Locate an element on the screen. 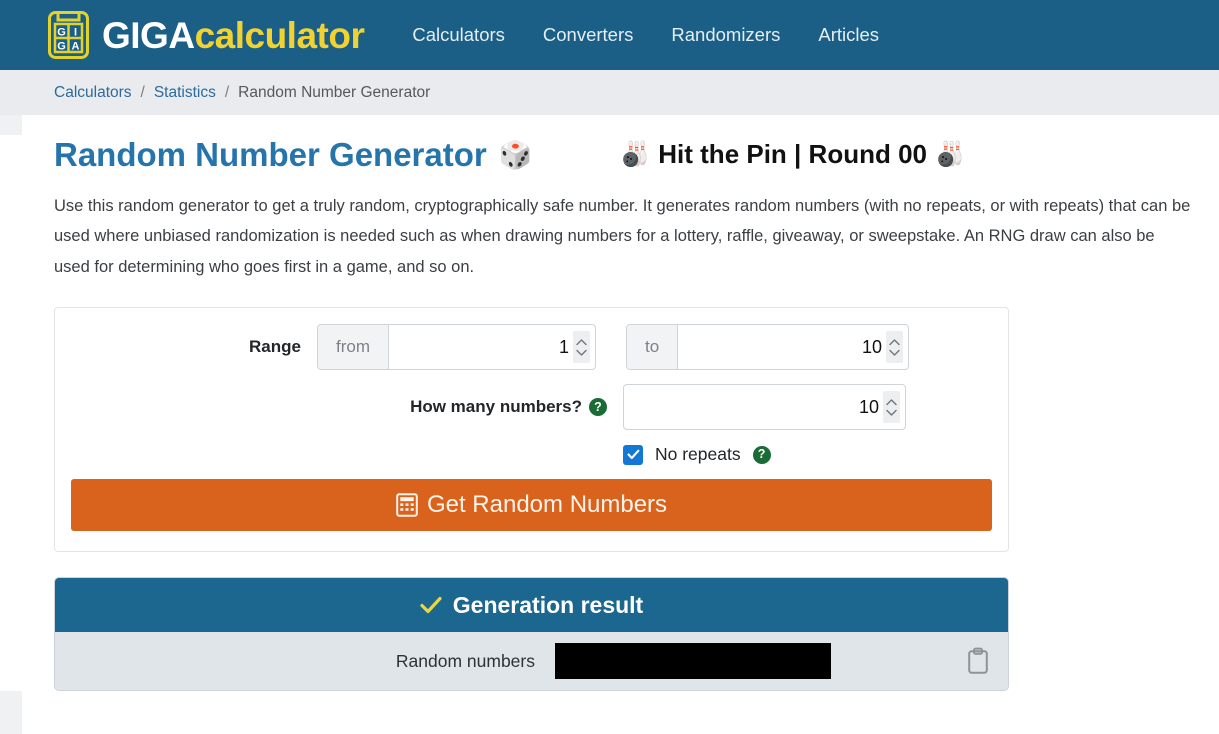 The image size is (1219, 734). svg-text: A is located at coordinates (76, 47).